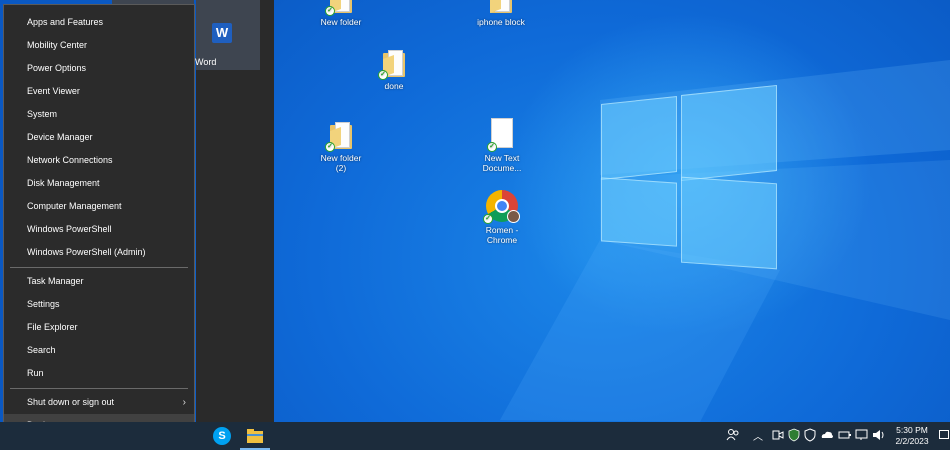 The height and width of the screenshot is (450, 950). Describe the element at coordinates (99, 160) in the screenshot. I see `menu-item-network-connections: Network Connections` at that location.